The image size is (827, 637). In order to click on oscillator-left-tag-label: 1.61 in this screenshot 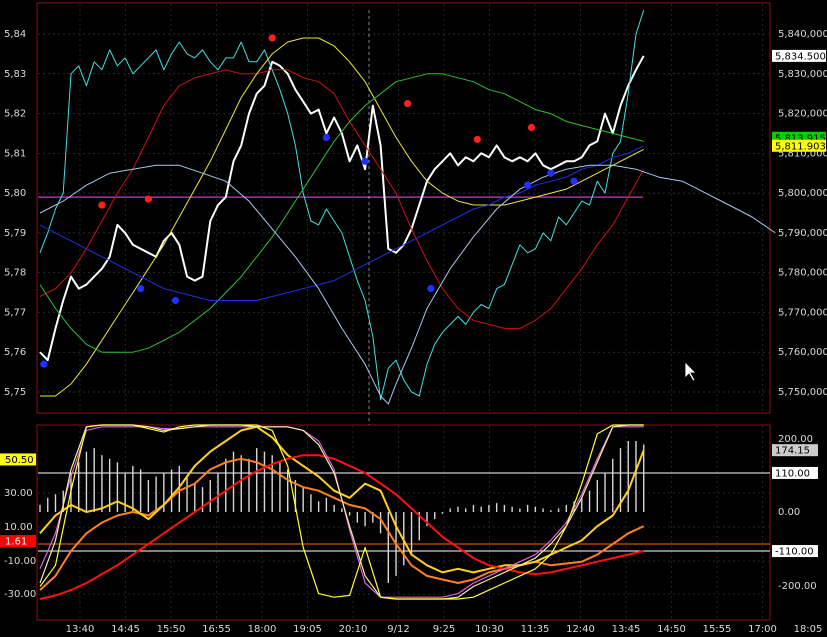, I will do `click(16, 542)`.